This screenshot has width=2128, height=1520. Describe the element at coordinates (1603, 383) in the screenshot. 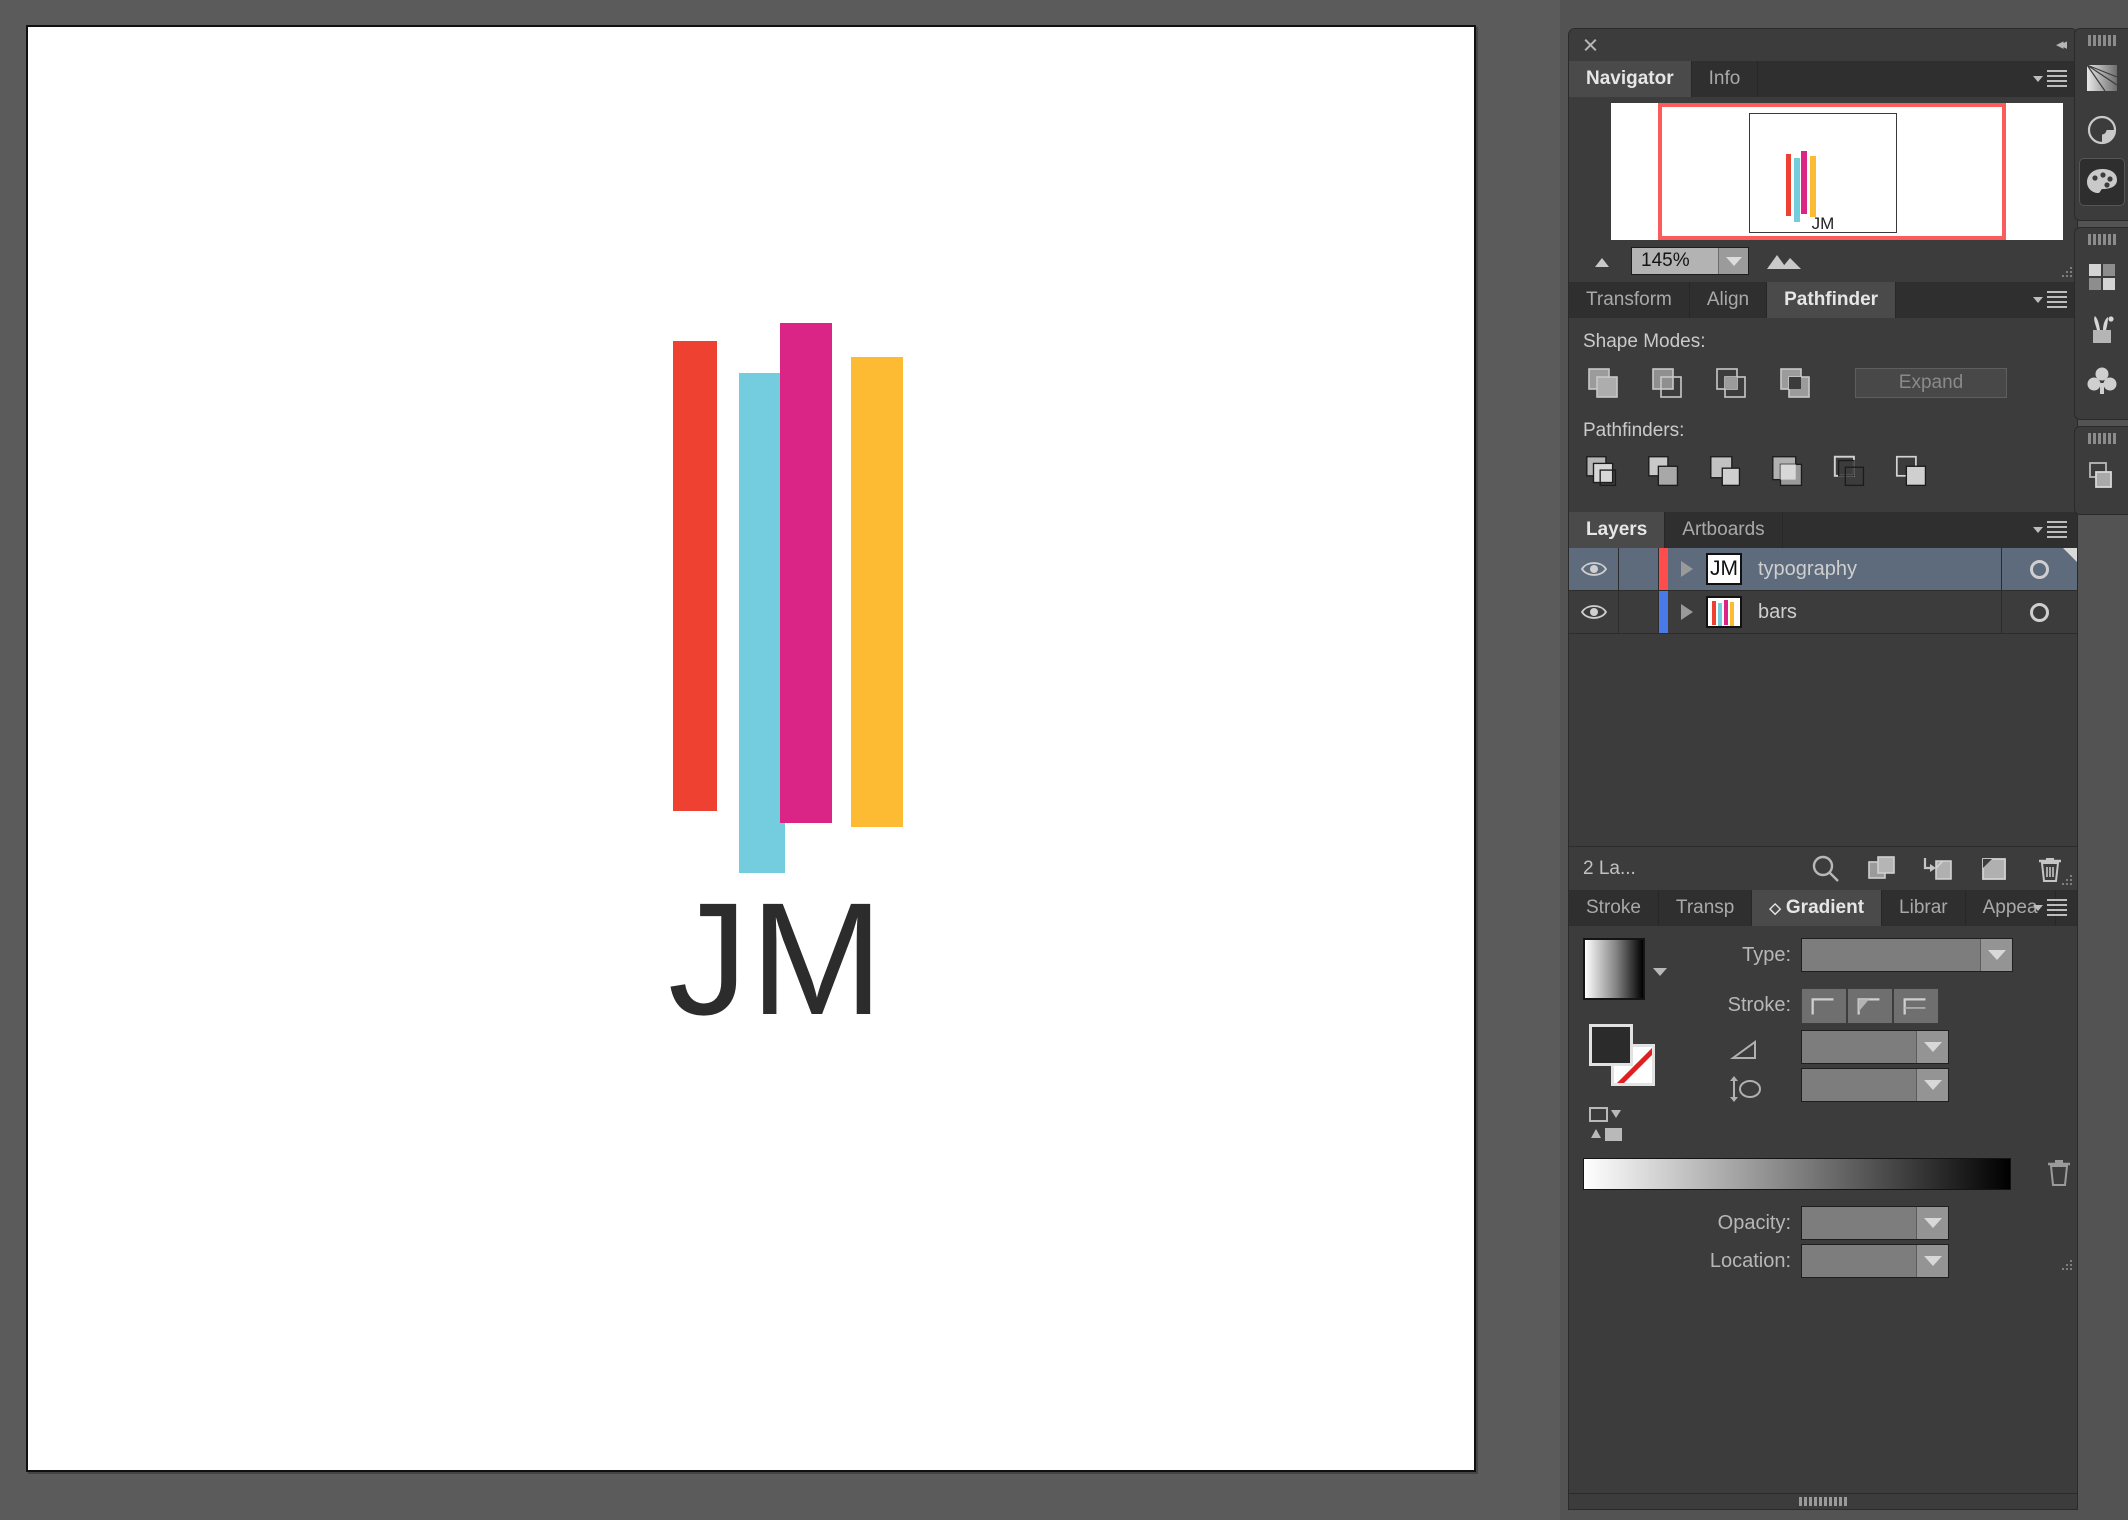

I see `unite-icon` at that location.